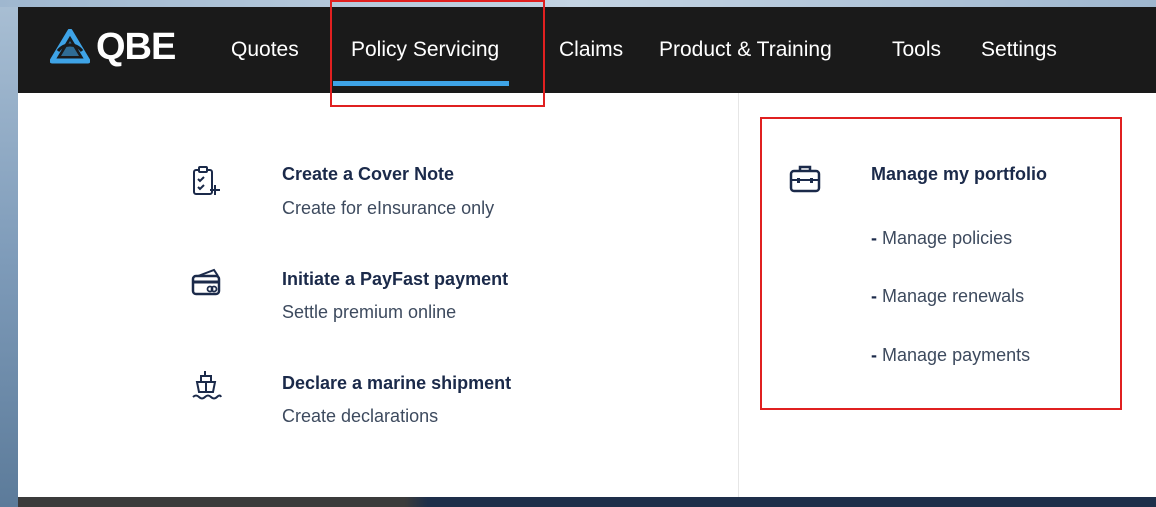 The height and width of the screenshot is (507, 1156). What do you see at coordinates (207, 385) in the screenshot?
I see `ship-icon` at bounding box center [207, 385].